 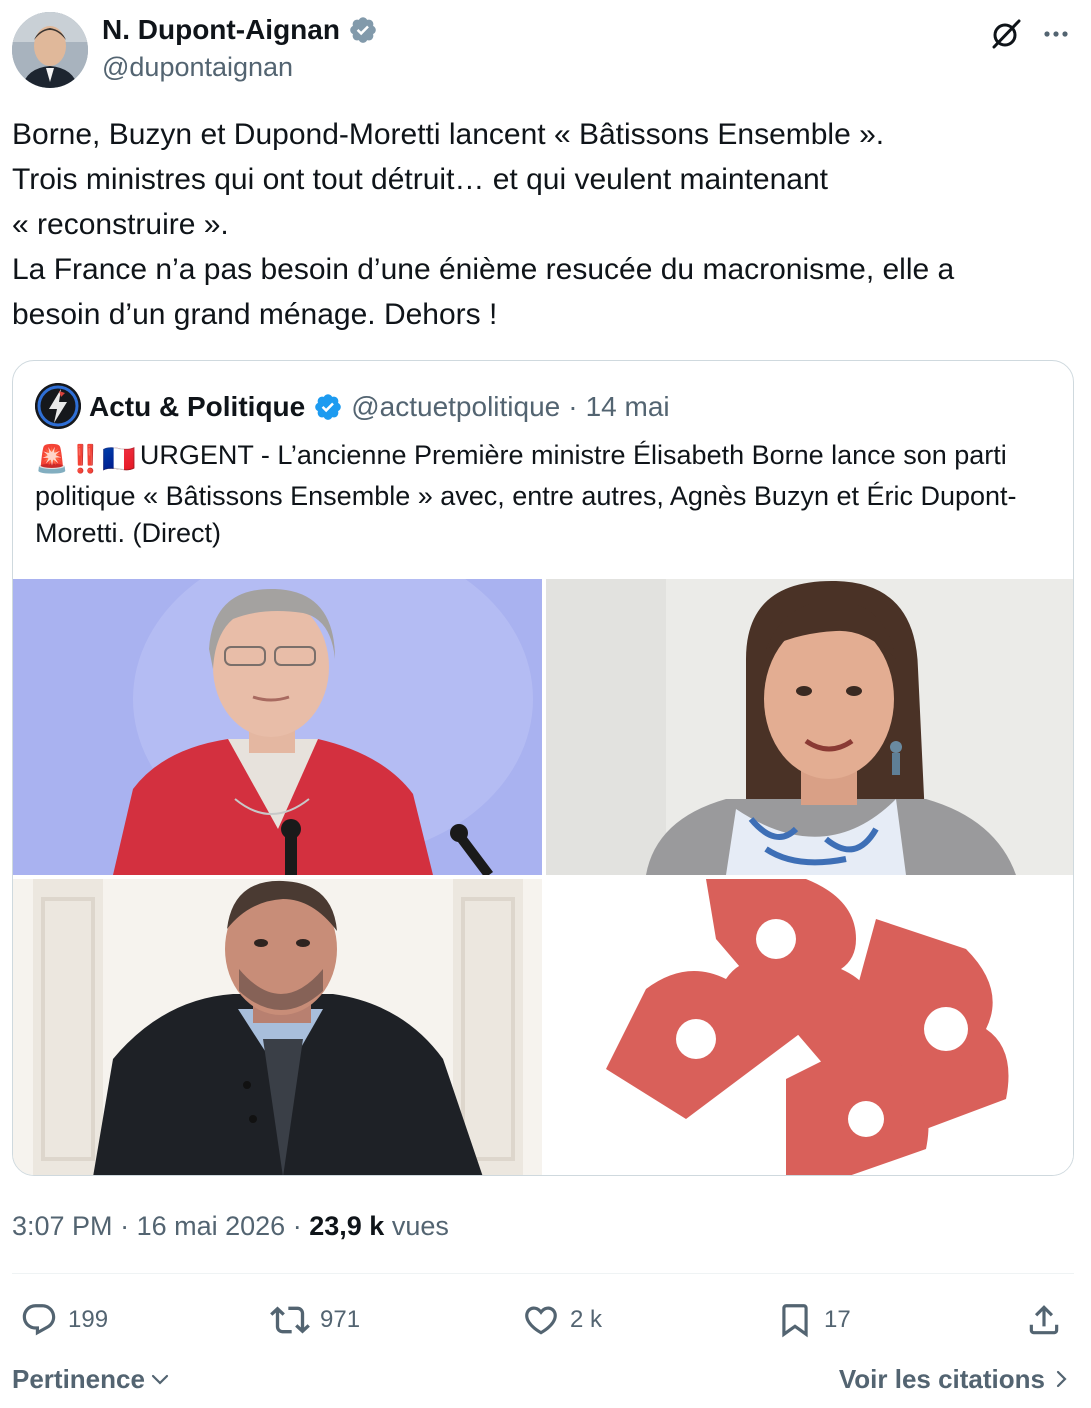 What do you see at coordinates (88, 1319) in the screenshot?
I see `reply-count: 199` at bounding box center [88, 1319].